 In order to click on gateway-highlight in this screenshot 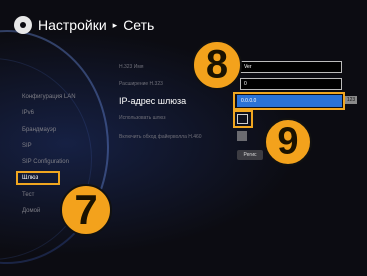, I will do `click(38, 178)`.